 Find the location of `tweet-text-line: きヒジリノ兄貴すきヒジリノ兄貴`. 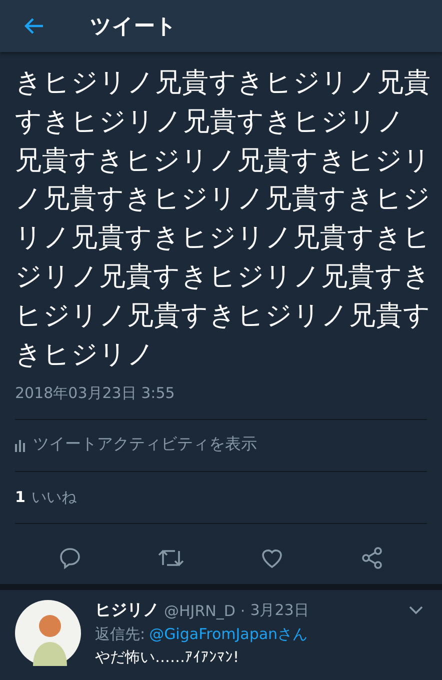

tweet-text-line: きヒジリノ兄貴すきヒジリノ兄貴 is located at coordinates (221, 83).